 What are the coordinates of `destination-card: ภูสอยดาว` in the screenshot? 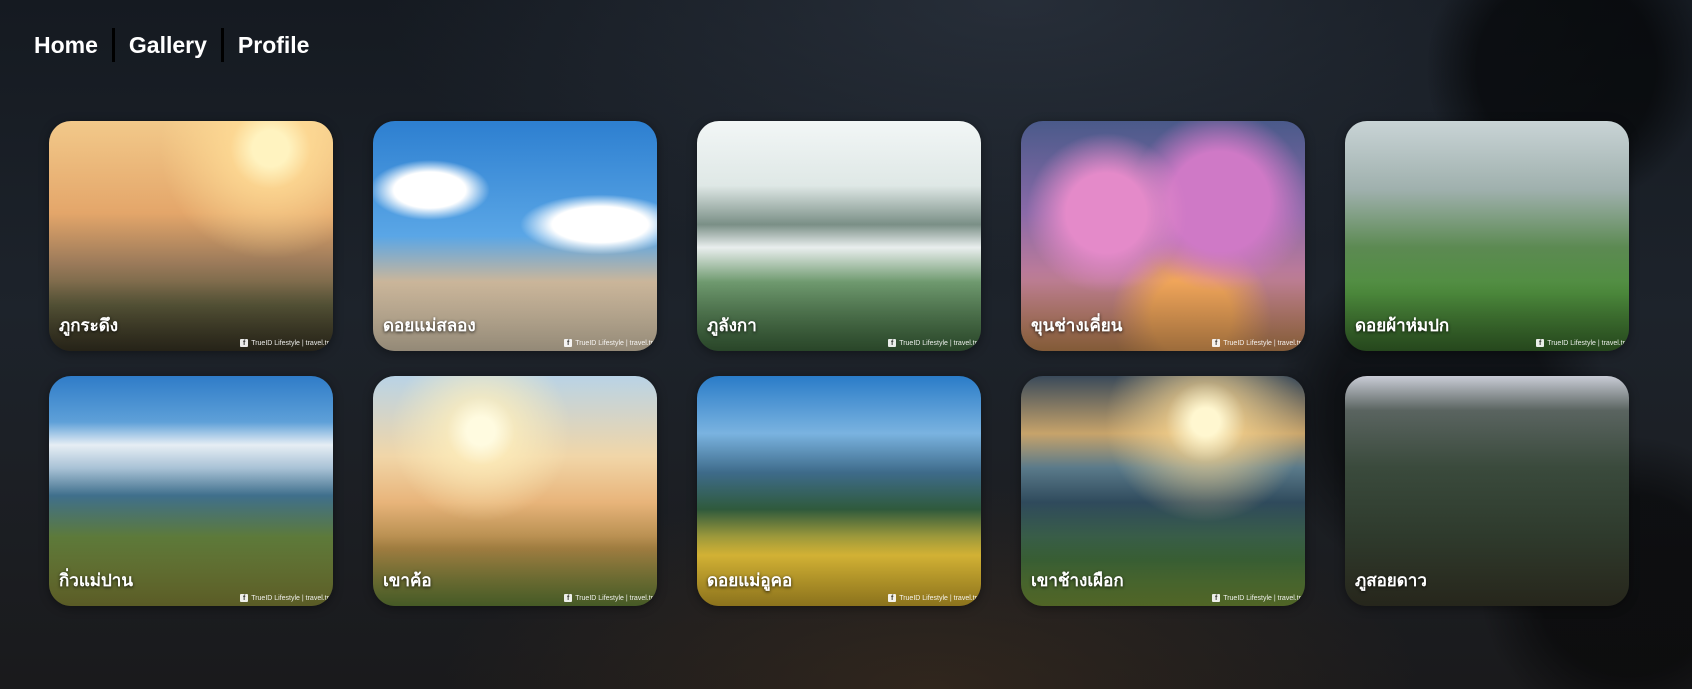 It's located at (1487, 491).